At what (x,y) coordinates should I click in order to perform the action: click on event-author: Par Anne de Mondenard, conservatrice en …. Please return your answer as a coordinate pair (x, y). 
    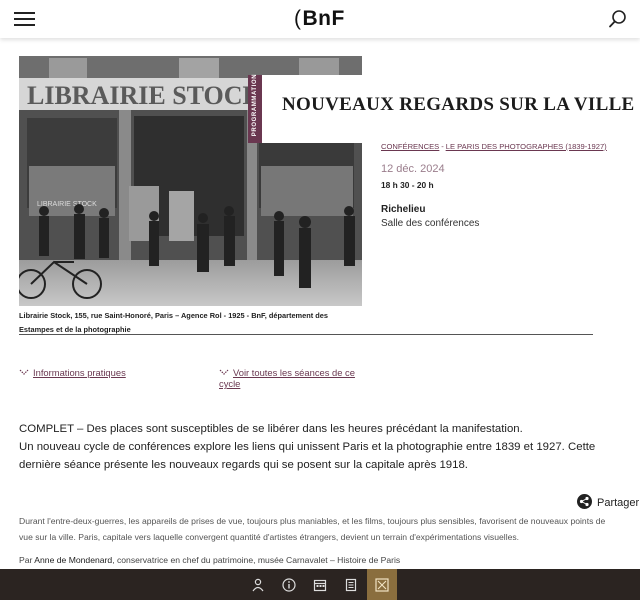
    Looking at the image, I should click on (319, 560).